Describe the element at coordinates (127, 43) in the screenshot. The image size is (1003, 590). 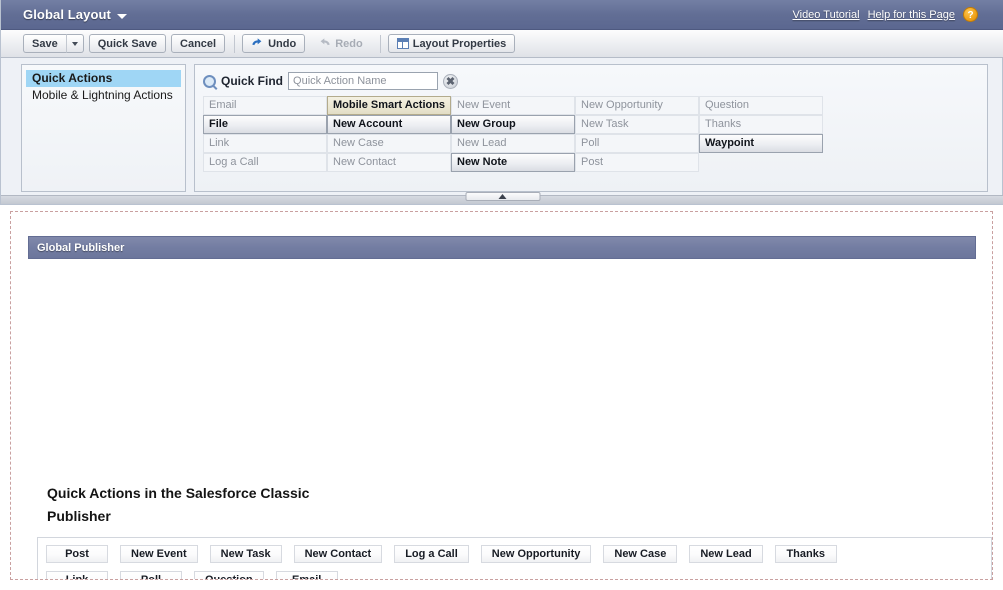
I see `quick-save-button: Quick Save` at that location.